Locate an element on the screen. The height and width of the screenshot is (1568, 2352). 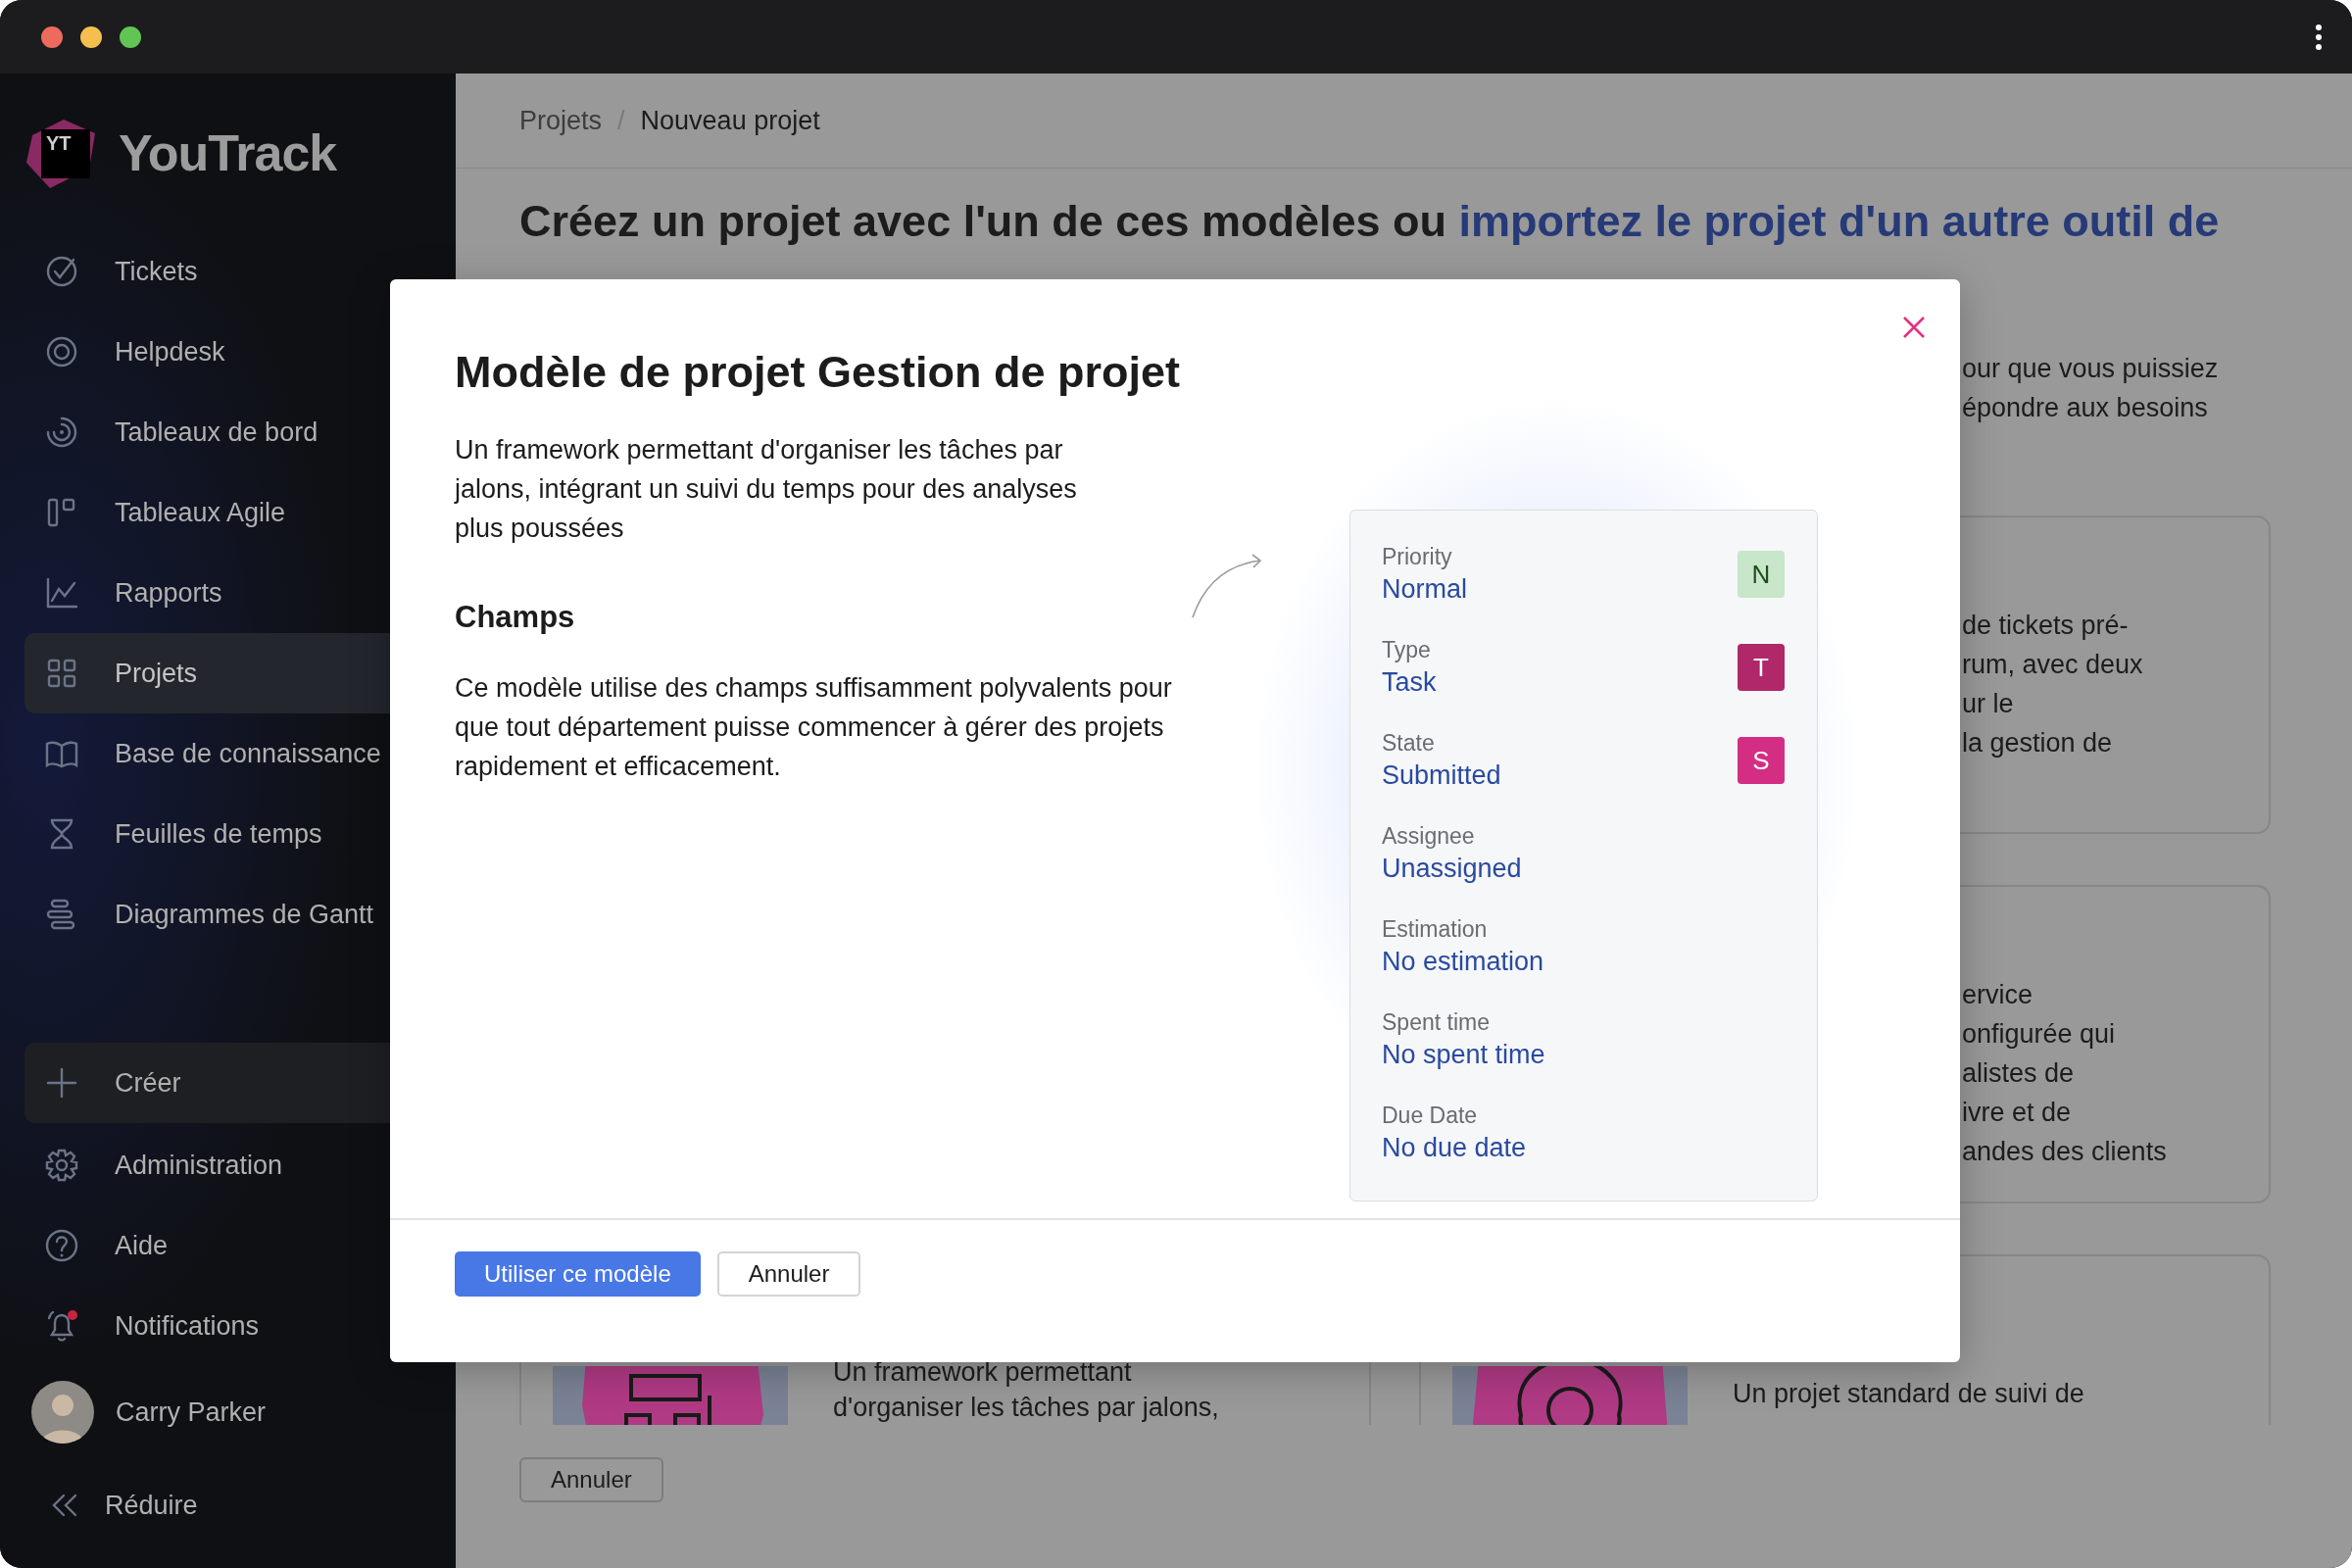
app-name: YouTrack is located at coordinates (228, 152).